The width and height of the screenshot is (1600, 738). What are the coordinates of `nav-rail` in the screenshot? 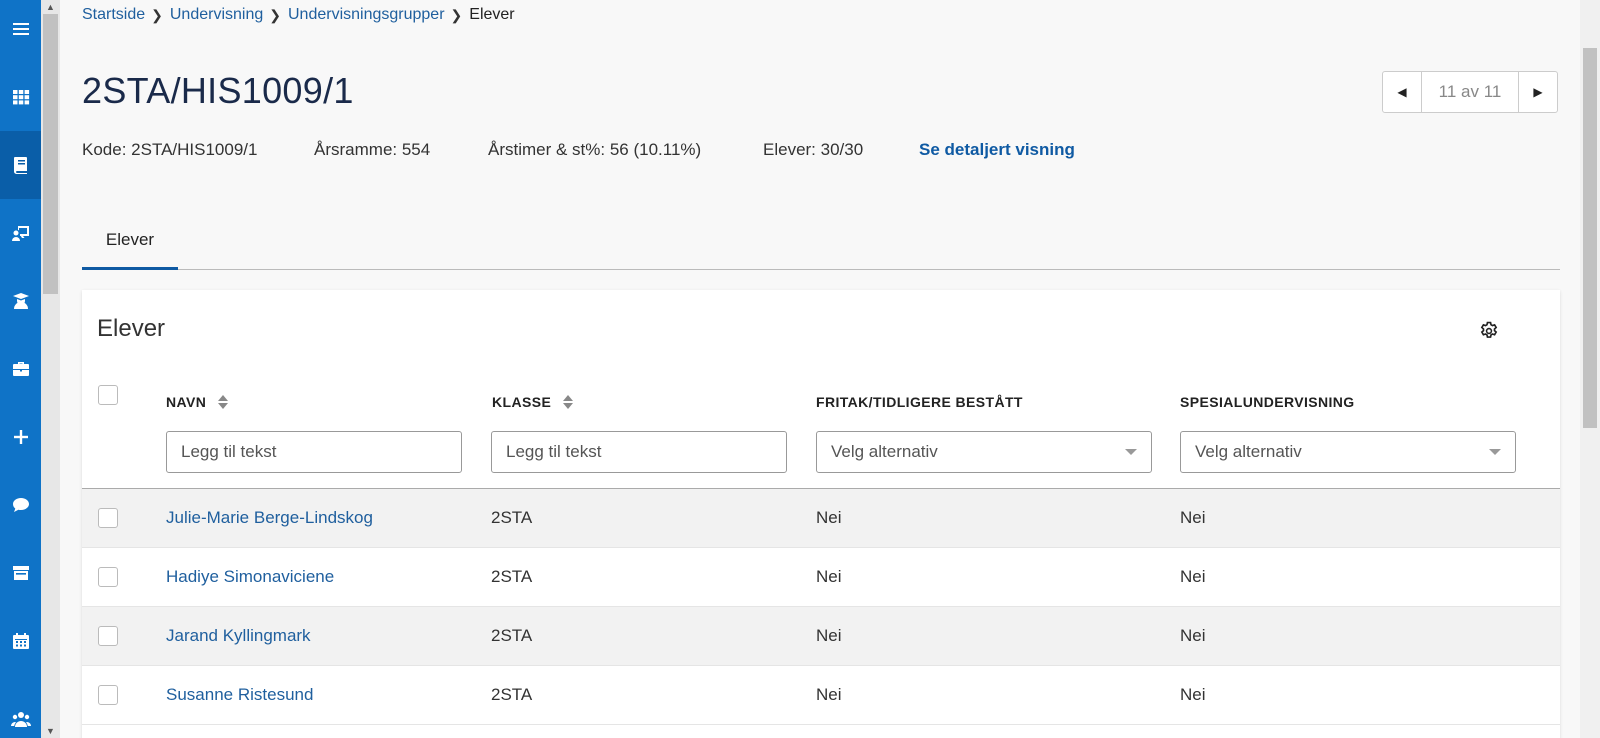 It's located at (20, 369).